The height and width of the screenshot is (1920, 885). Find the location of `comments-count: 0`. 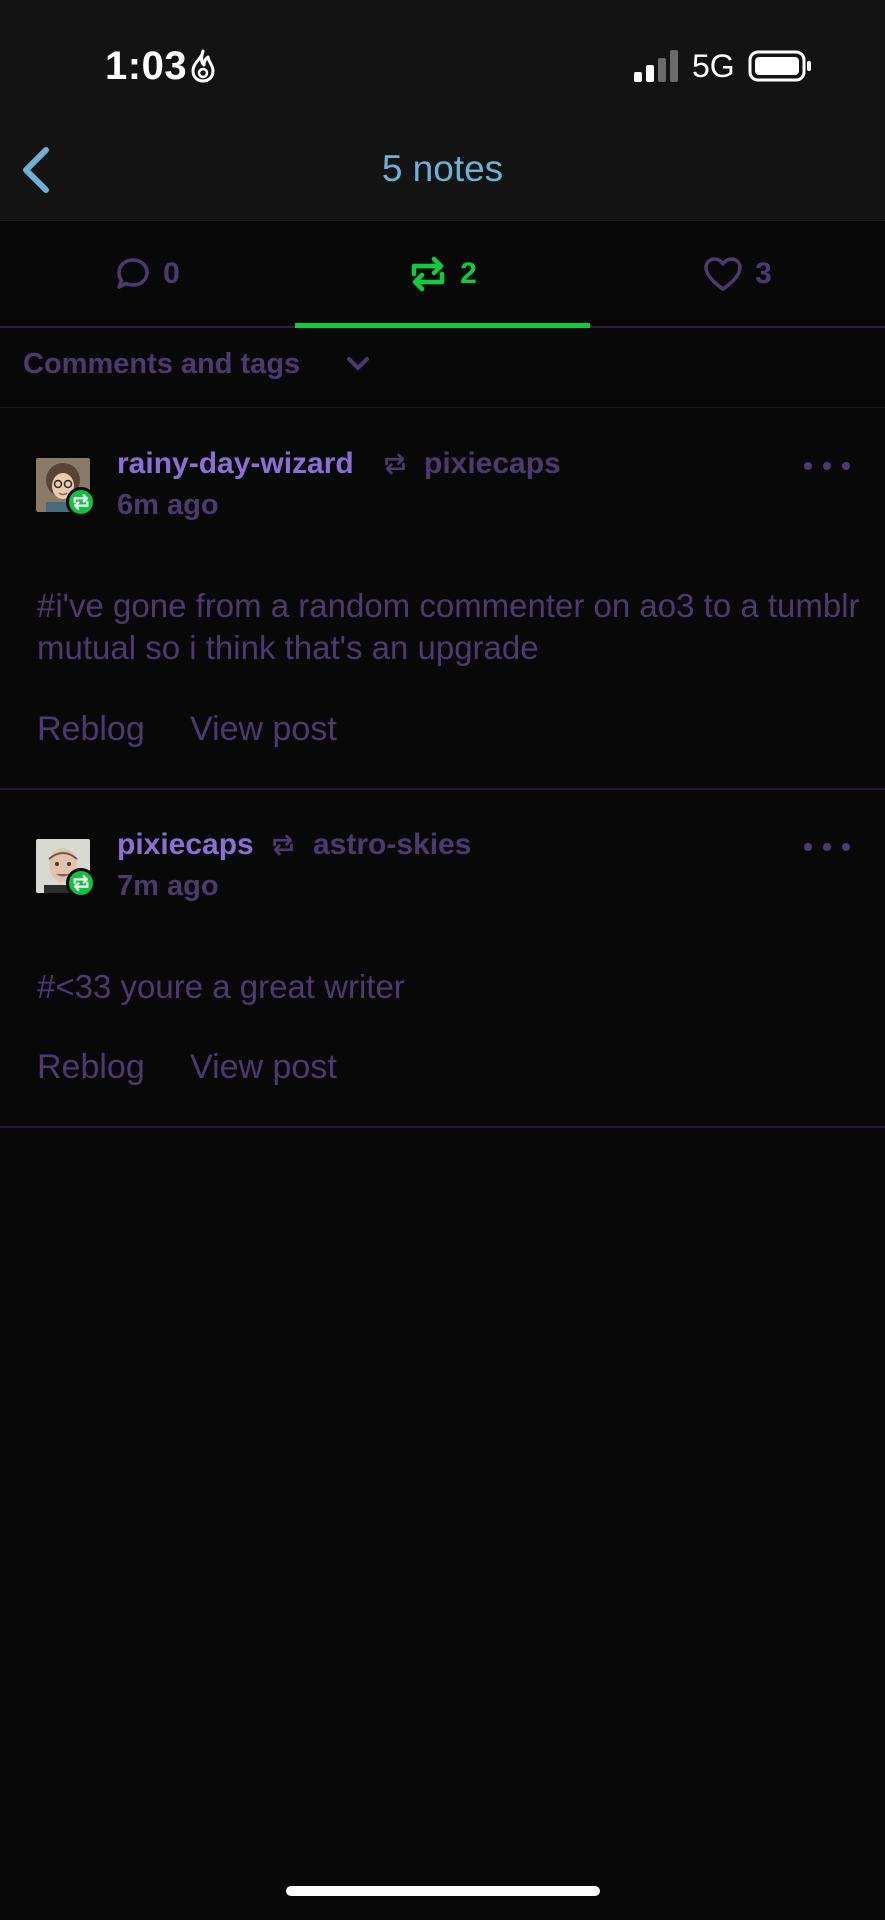

comments-count: 0 is located at coordinates (171, 273).